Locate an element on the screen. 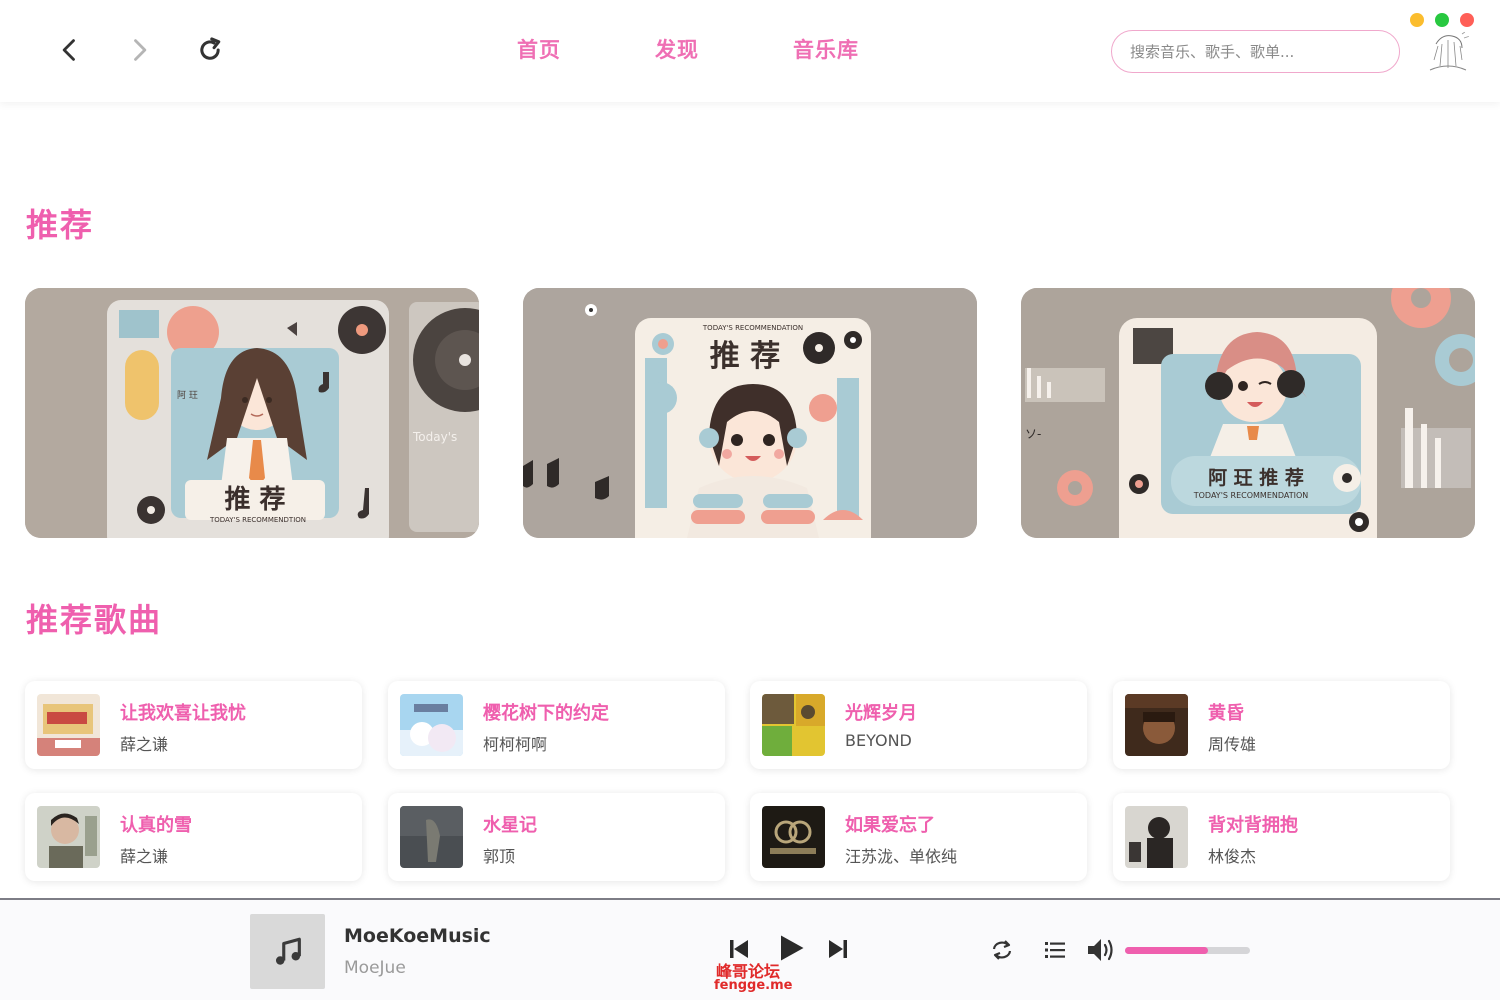  refresh-icon is located at coordinates (210, 48).